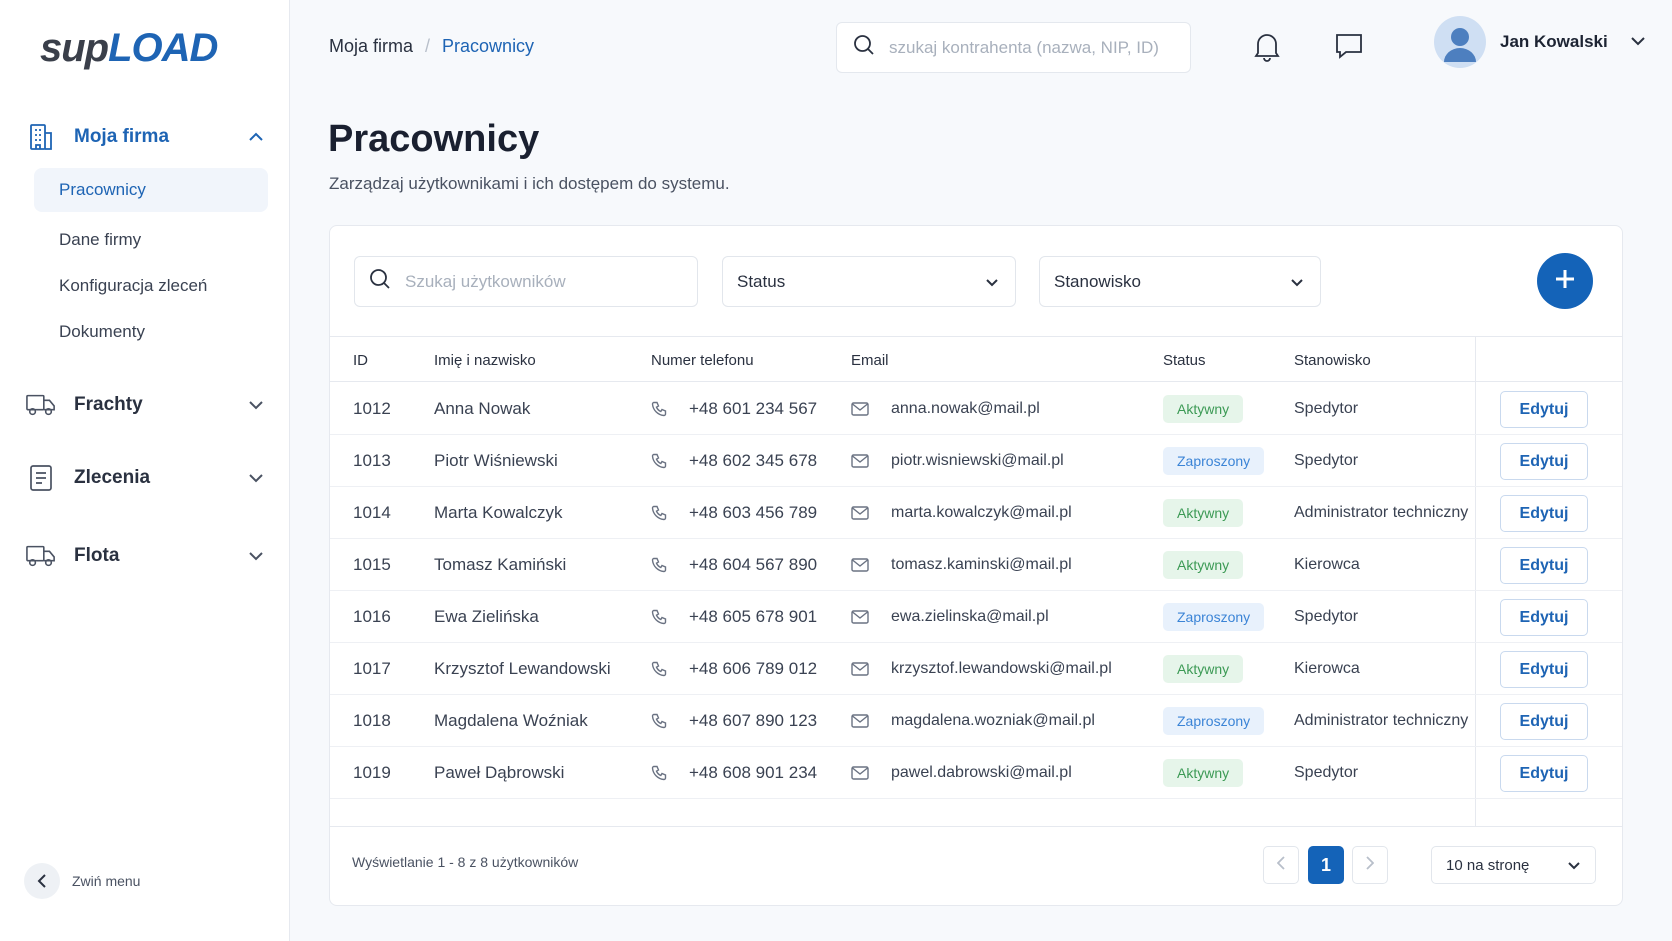 This screenshot has height=941, width=1672. I want to click on column-header-status: Status, so click(1184, 360).